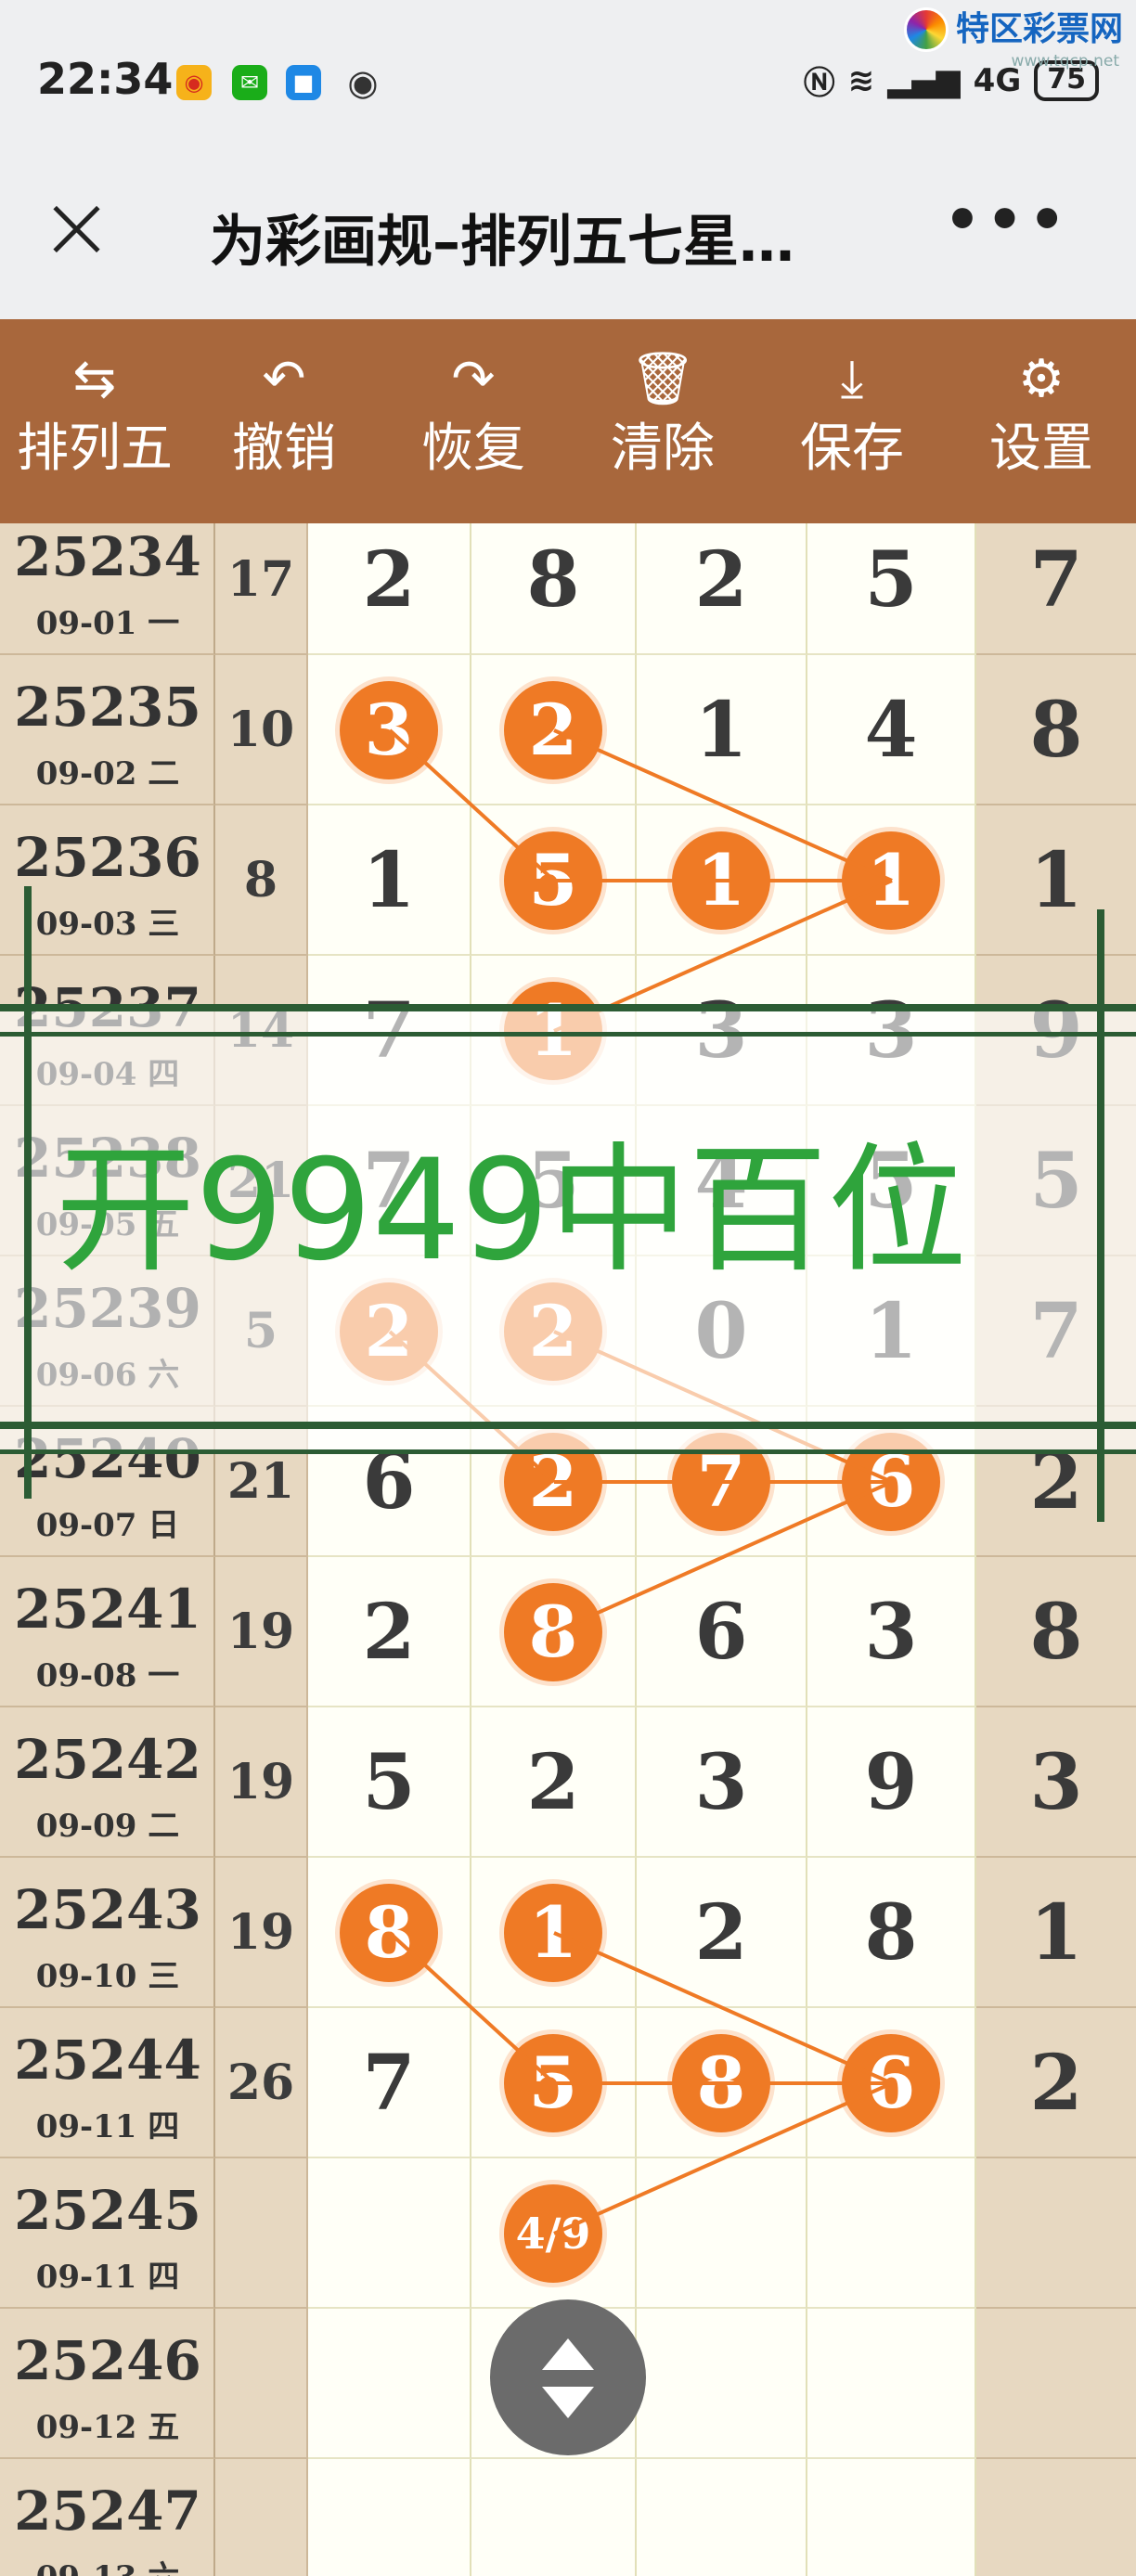 Image resolution: width=1136 pixels, height=2576 pixels. Describe the element at coordinates (107, 2083) in the screenshot. I see `issue-cell: 25244 09-11 四` at that location.